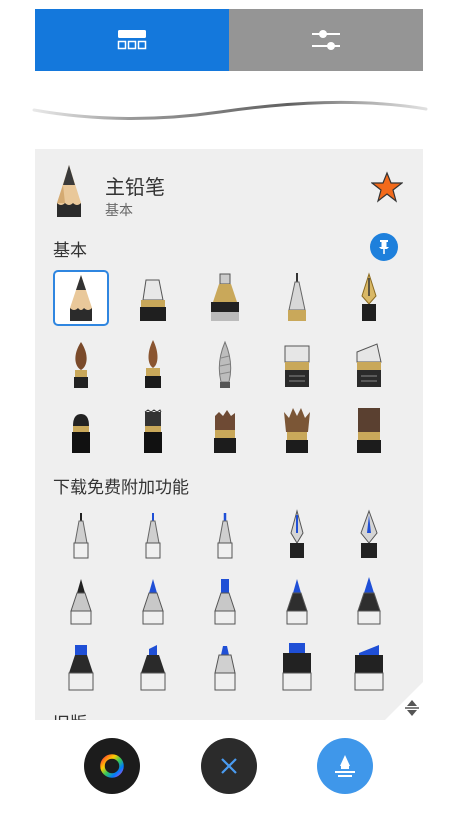 The image size is (458, 820). I want to click on close-button, so click(229, 766).